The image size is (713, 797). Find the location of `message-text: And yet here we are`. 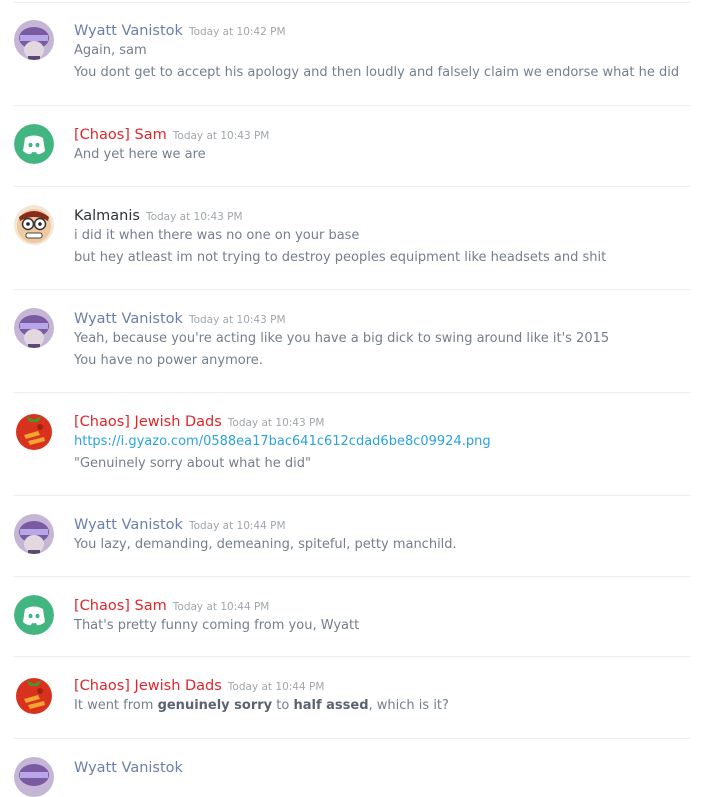

message-text: And yet here we are is located at coordinates (140, 154).